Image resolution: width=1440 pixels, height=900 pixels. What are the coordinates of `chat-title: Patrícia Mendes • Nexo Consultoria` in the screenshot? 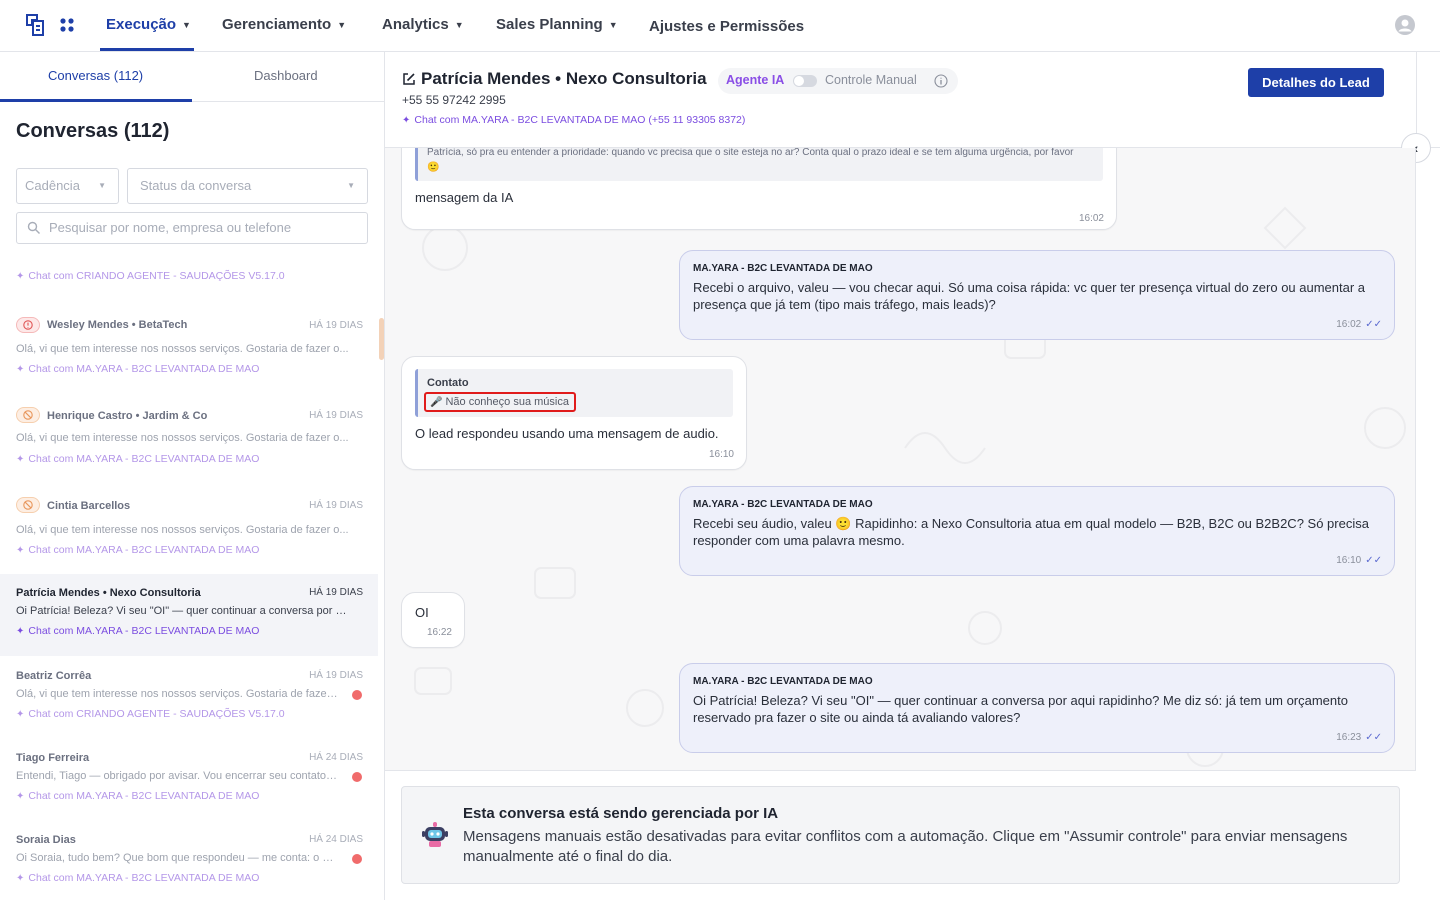 It's located at (564, 78).